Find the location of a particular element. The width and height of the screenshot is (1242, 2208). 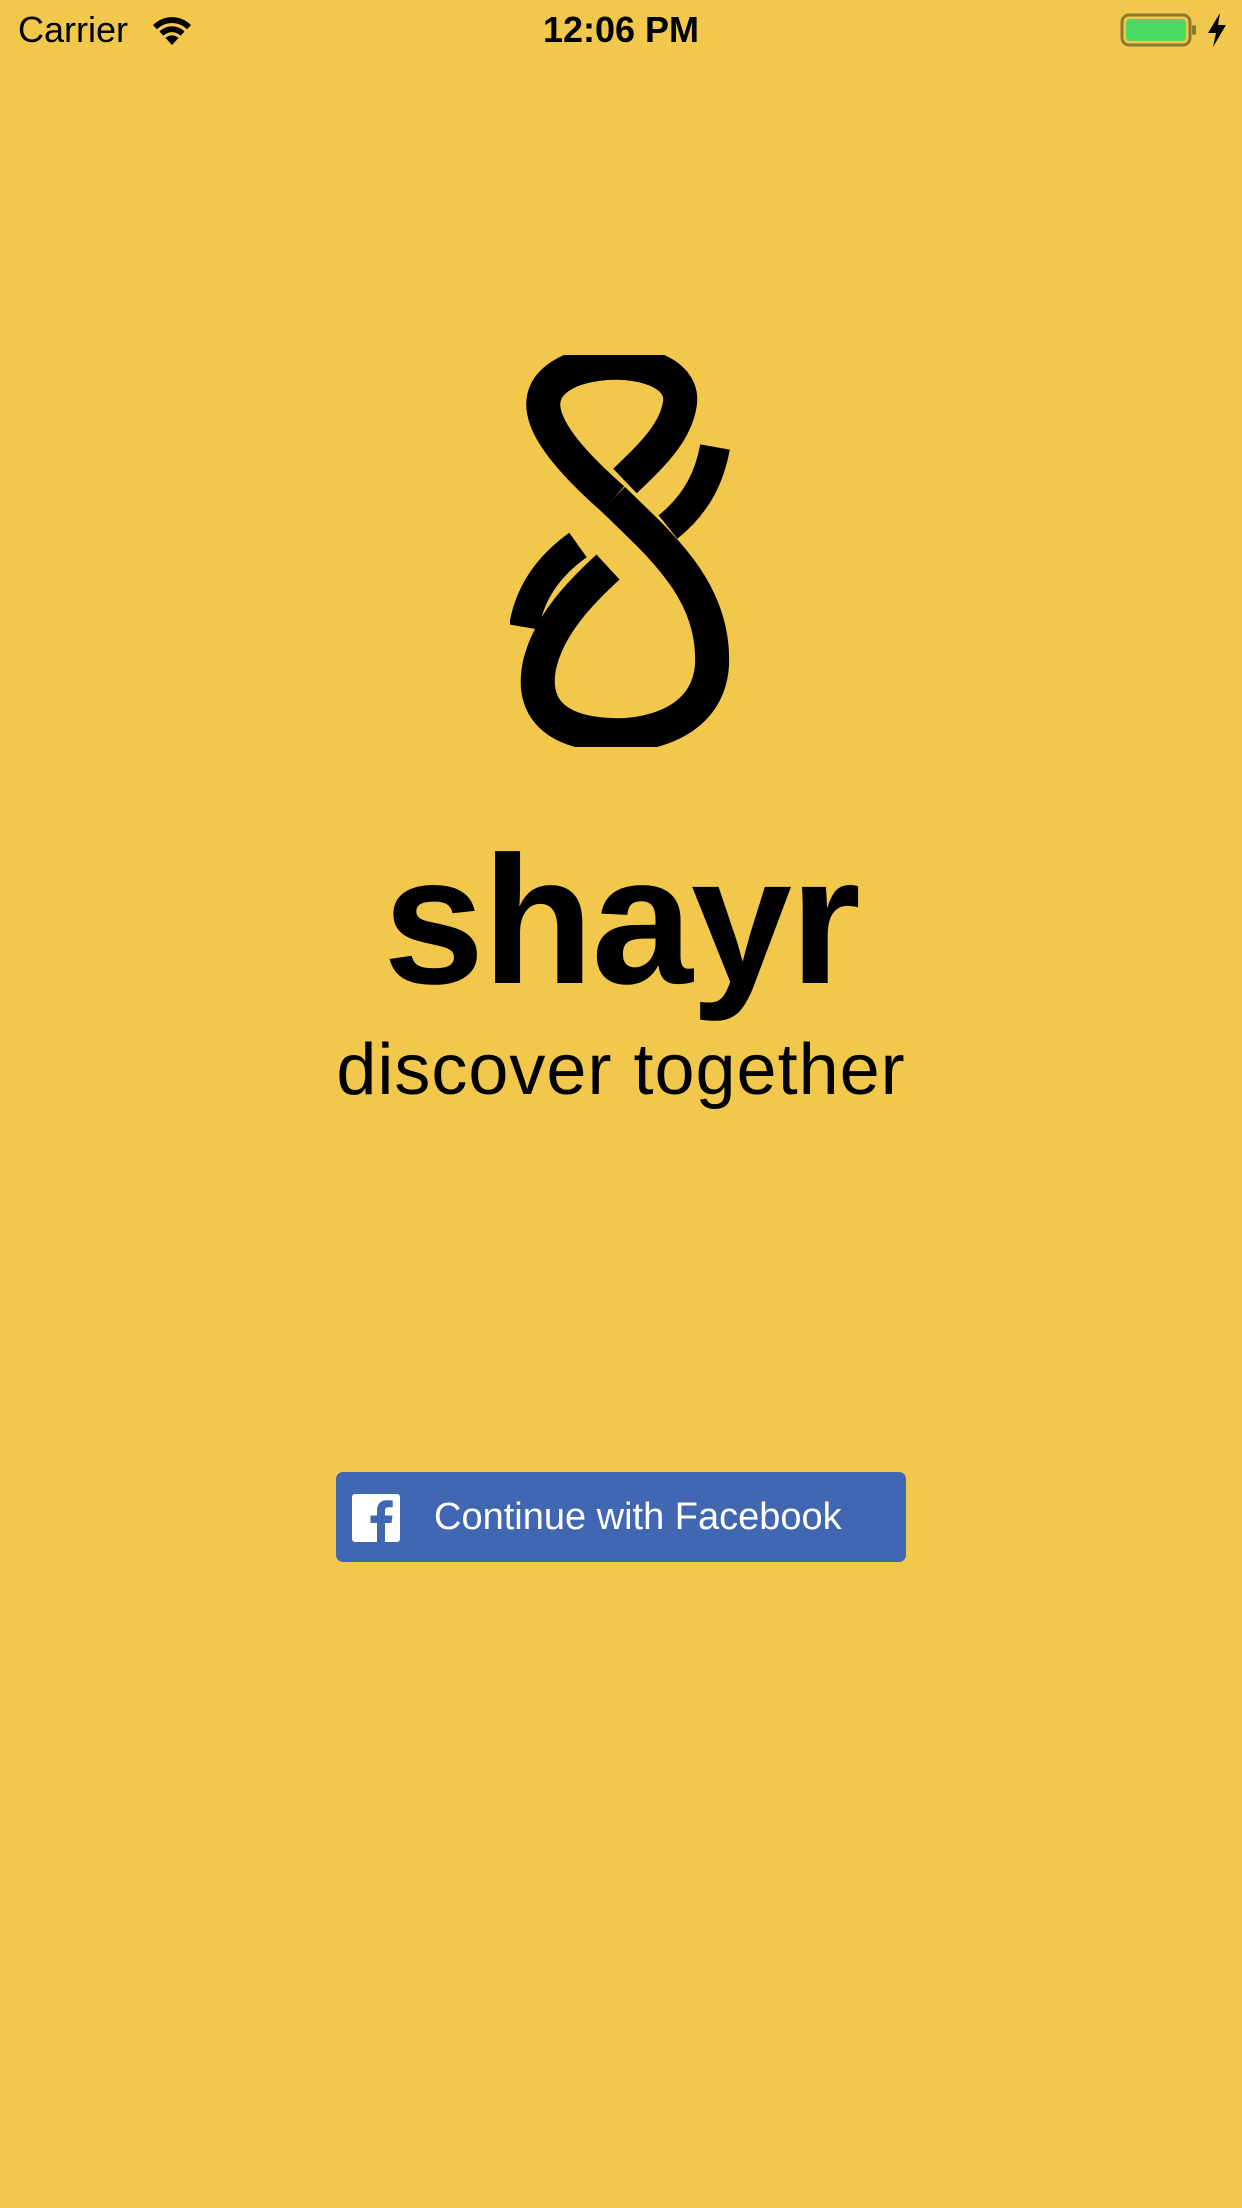

app-tagline: discover together is located at coordinates (621, 1070).